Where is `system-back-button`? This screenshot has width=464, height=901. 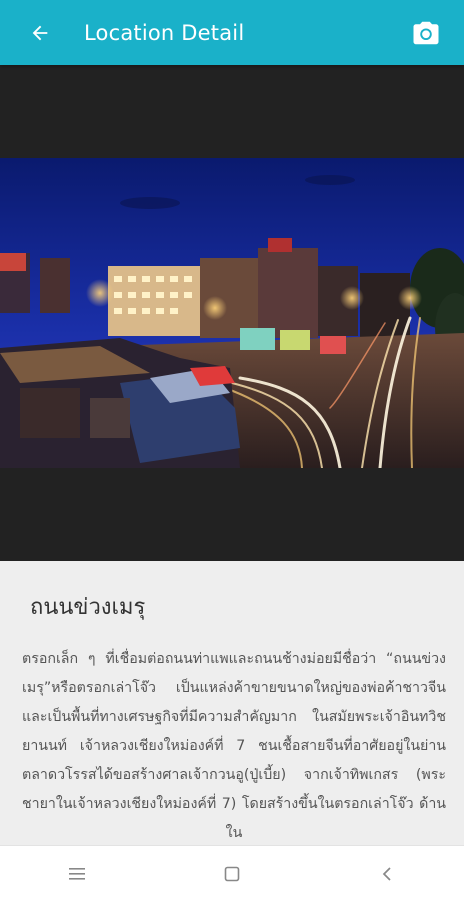 system-back-button is located at coordinates (387, 874).